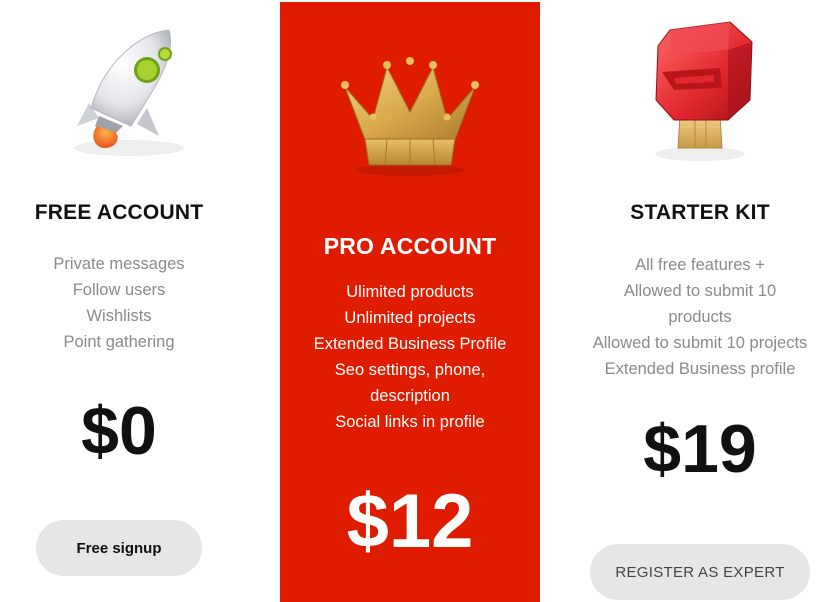 This screenshot has width=837, height=602. Describe the element at coordinates (410, 344) in the screenshot. I see `feature-item: Extended Business Profile` at that location.